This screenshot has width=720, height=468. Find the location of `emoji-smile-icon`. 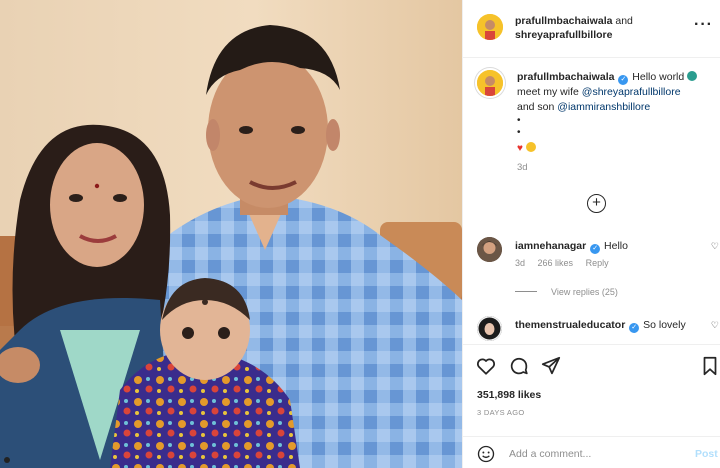

emoji-smile-icon is located at coordinates (486, 454).